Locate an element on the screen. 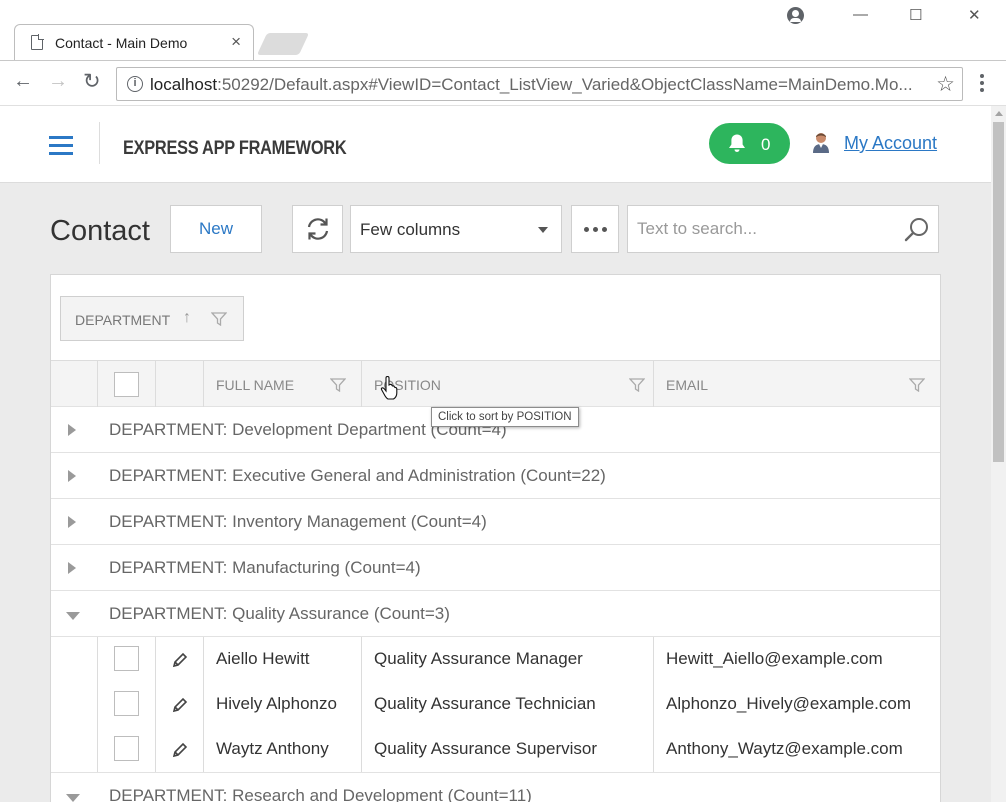  cell-email: Anthony_Waytz@example.com is located at coordinates (796, 749).